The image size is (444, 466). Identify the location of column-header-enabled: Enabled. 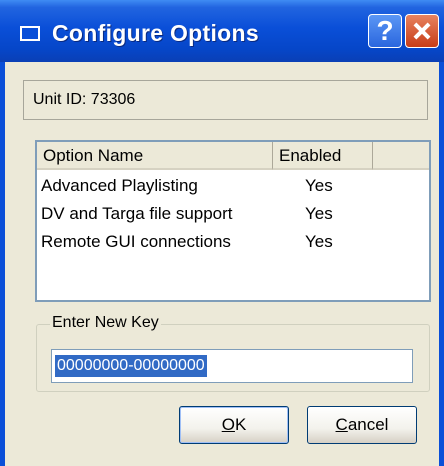
(323, 156).